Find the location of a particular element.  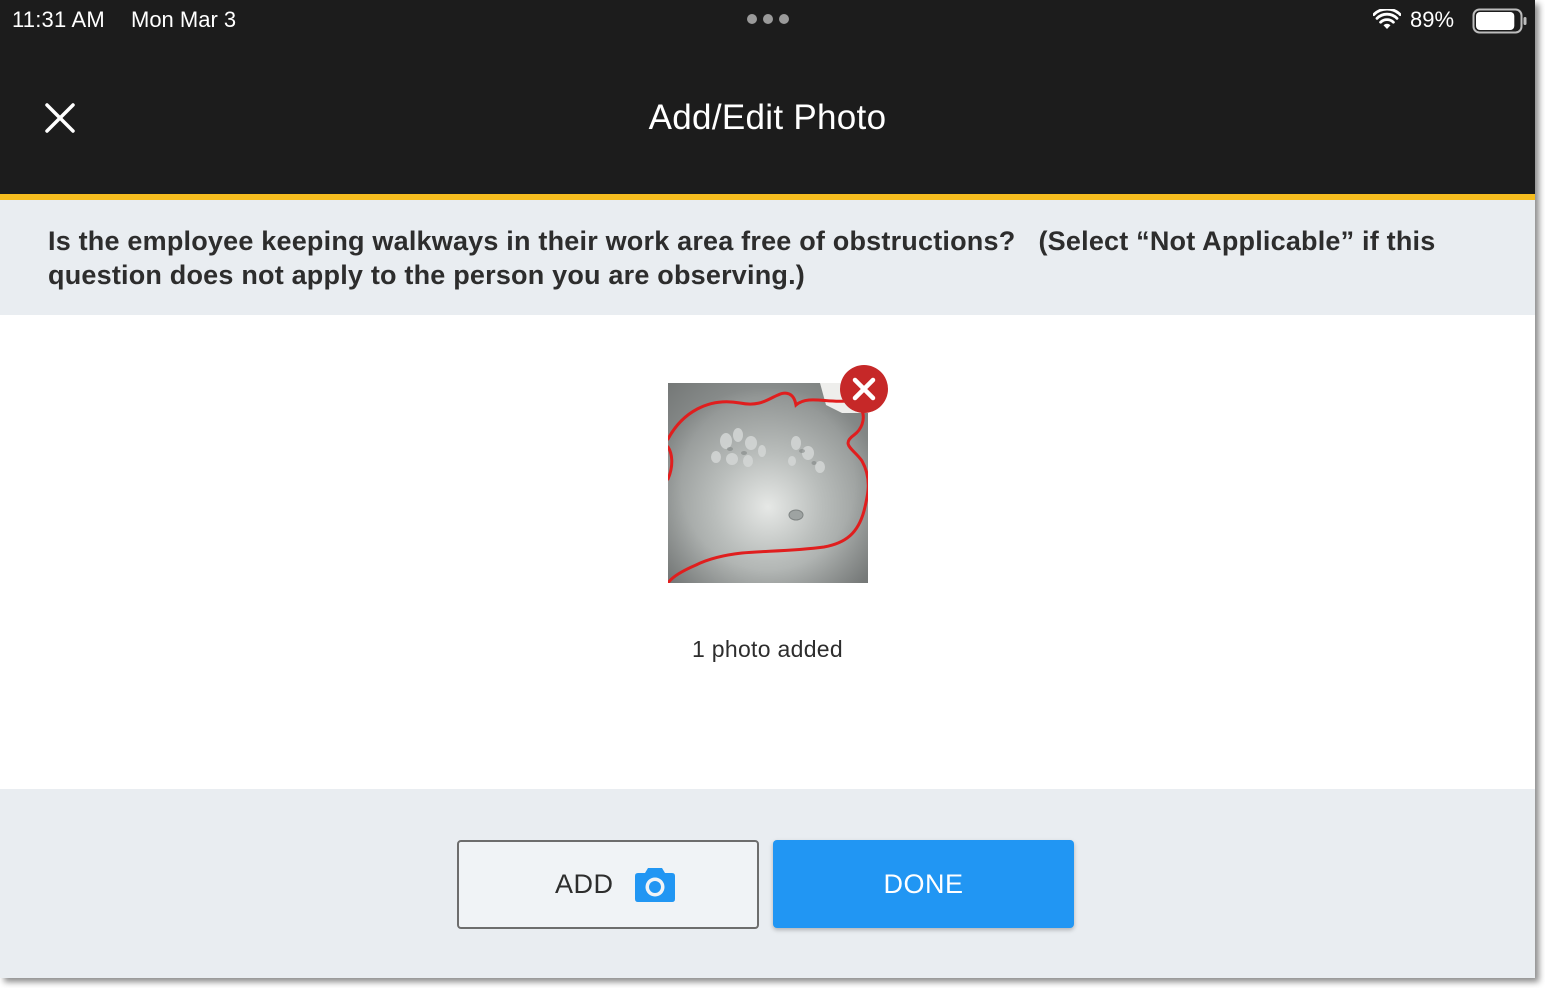

done-label: DONE is located at coordinates (923, 884).